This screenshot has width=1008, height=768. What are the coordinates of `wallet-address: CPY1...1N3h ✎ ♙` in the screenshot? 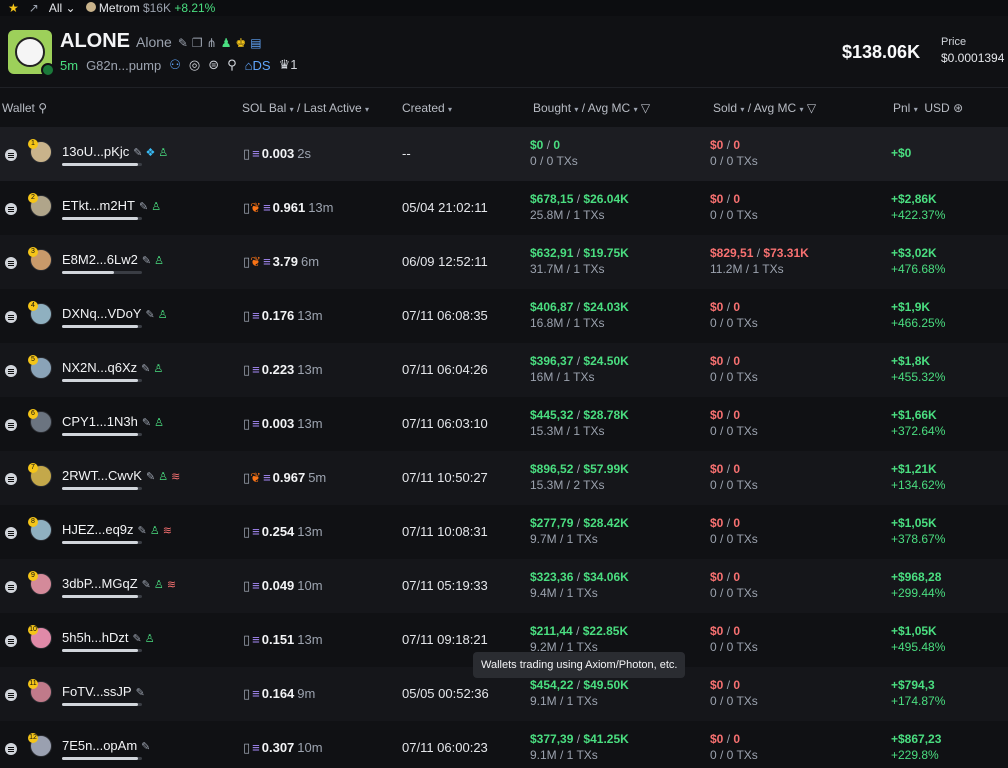 It's located at (113, 421).